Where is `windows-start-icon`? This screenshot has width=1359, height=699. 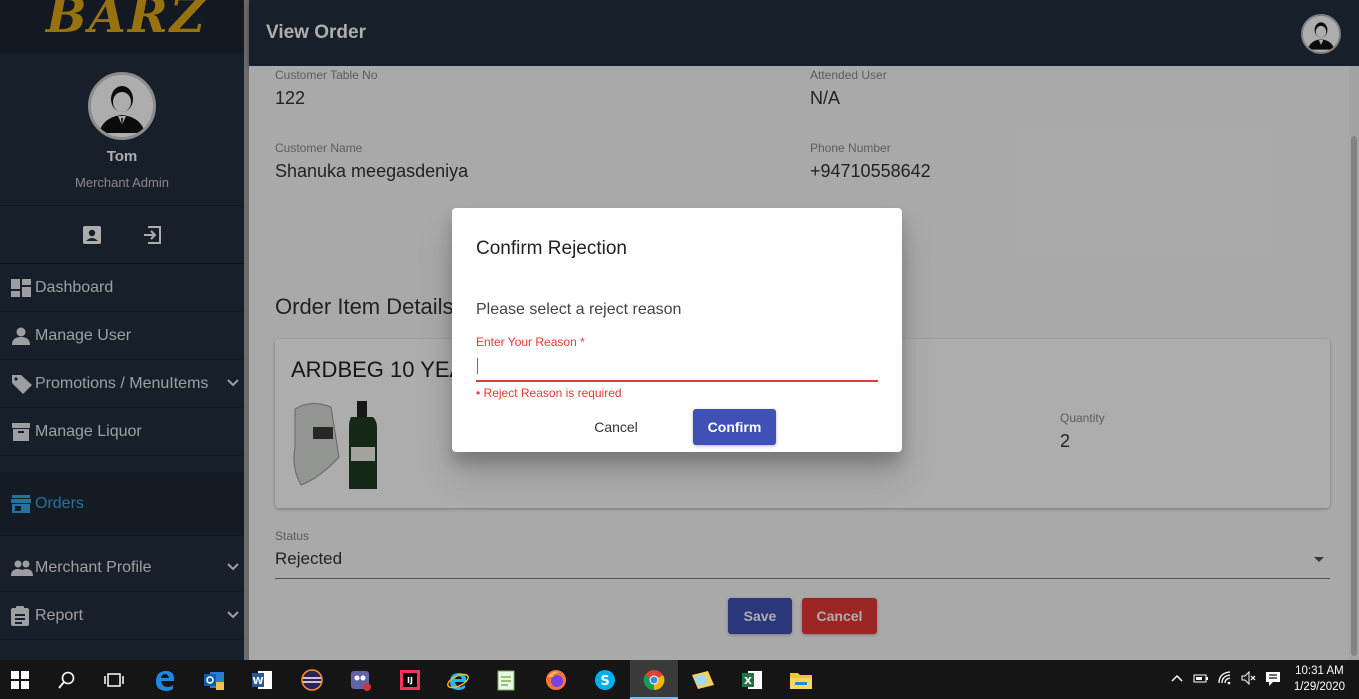
windows-start-icon is located at coordinates (20, 680).